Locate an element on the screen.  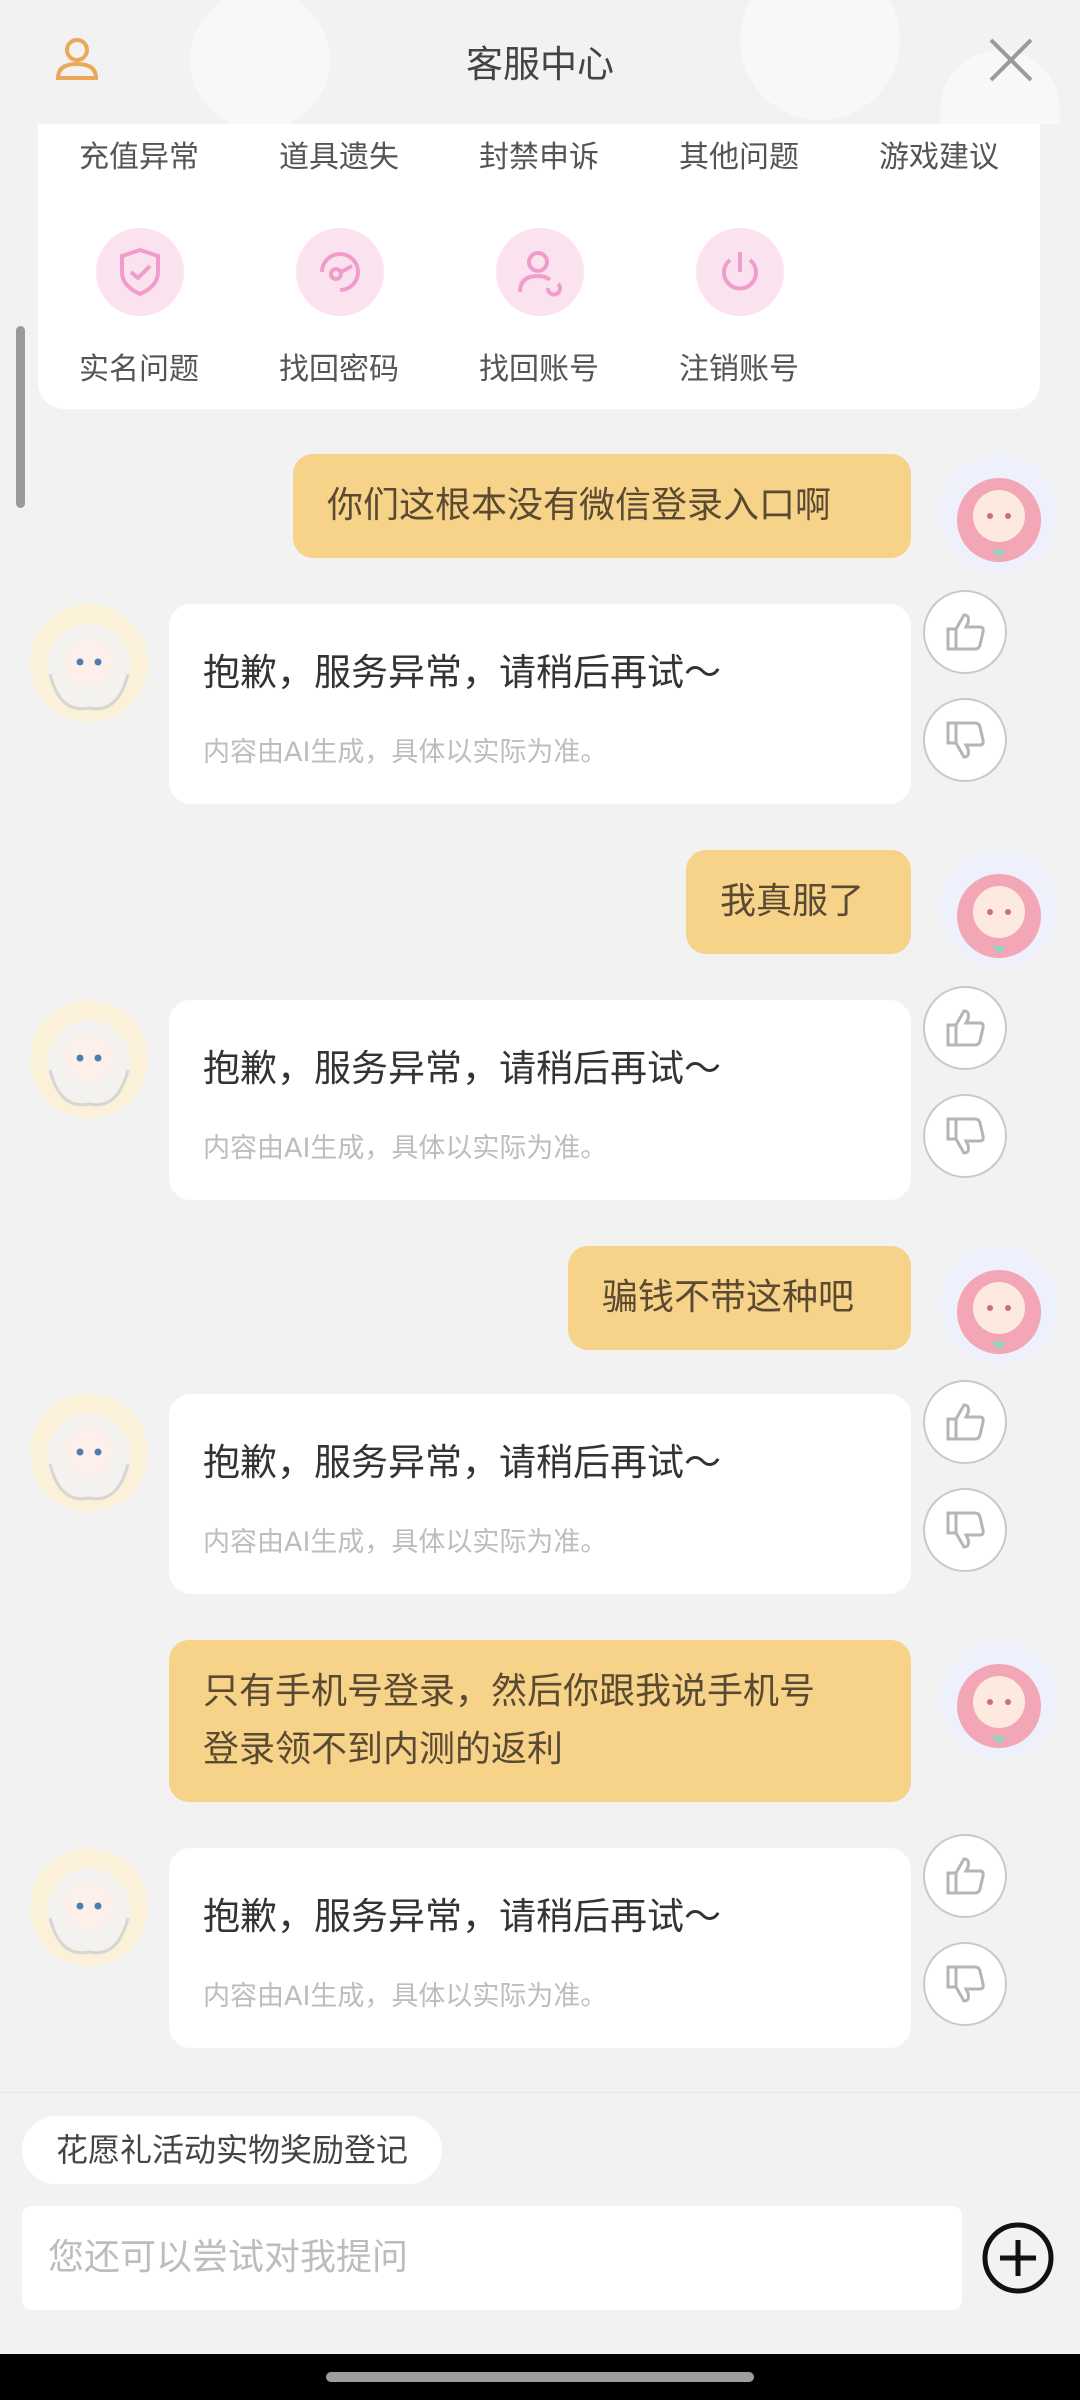
key-refresh-icon is located at coordinates (340, 272).